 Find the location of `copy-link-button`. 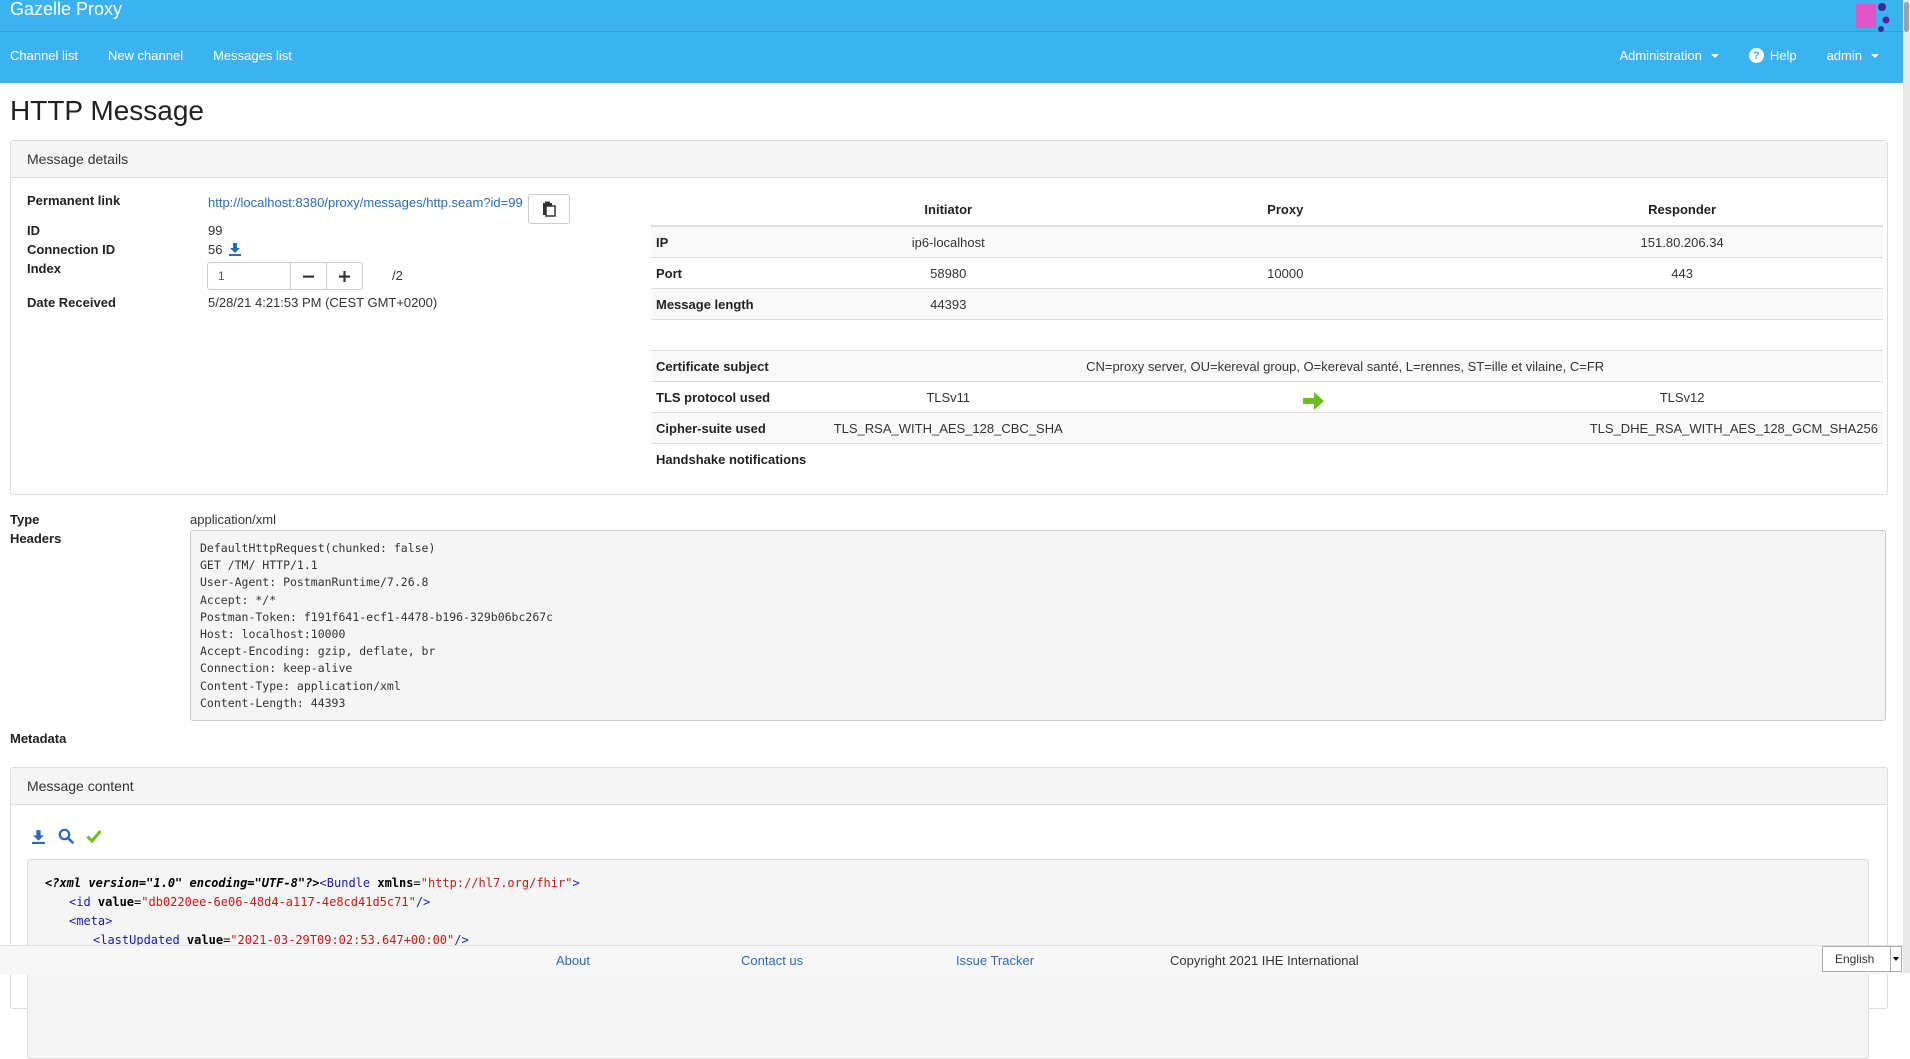

copy-link-button is located at coordinates (549, 209).